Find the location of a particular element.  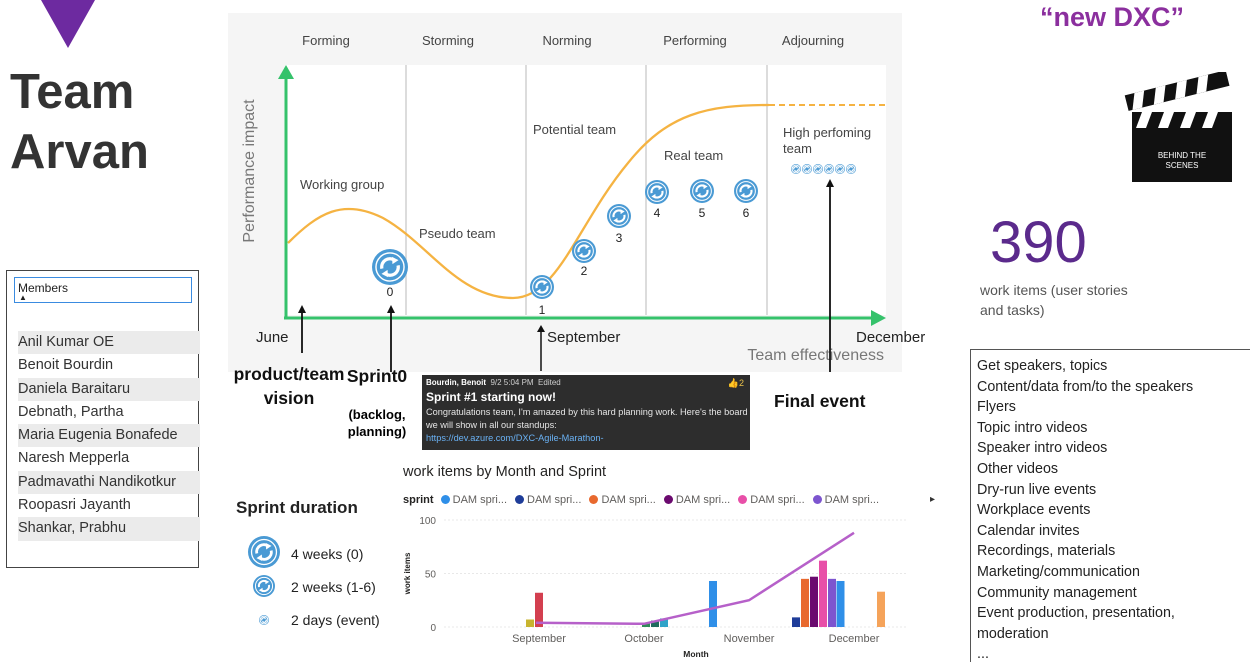

stage-label: Adjourning is located at coordinates (813, 40).